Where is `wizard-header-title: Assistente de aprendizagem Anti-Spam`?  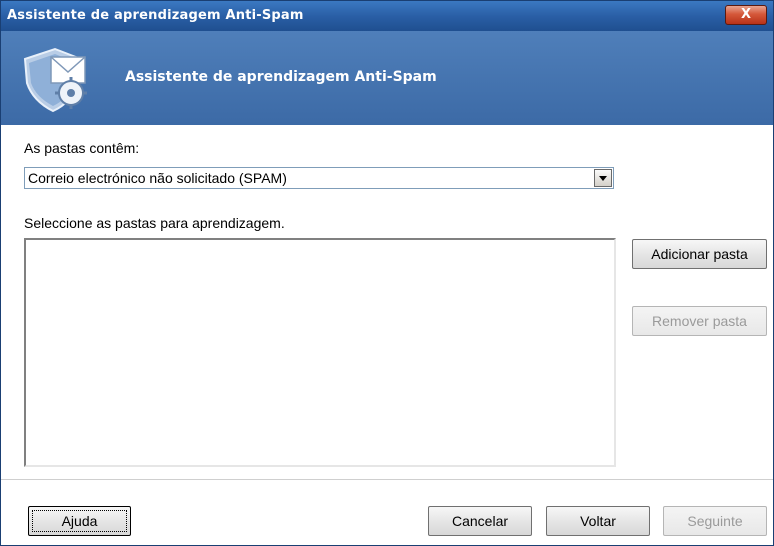 wizard-header-title: Assistente de aprendizagem Anti-Spam is located at coordinates (281, 77).